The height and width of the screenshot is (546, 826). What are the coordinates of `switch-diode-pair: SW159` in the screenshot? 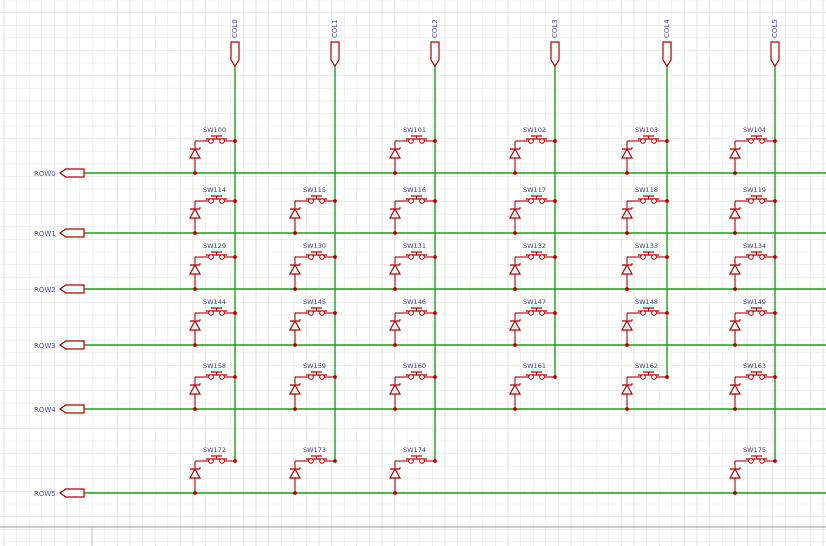 It's located at (312, 386).